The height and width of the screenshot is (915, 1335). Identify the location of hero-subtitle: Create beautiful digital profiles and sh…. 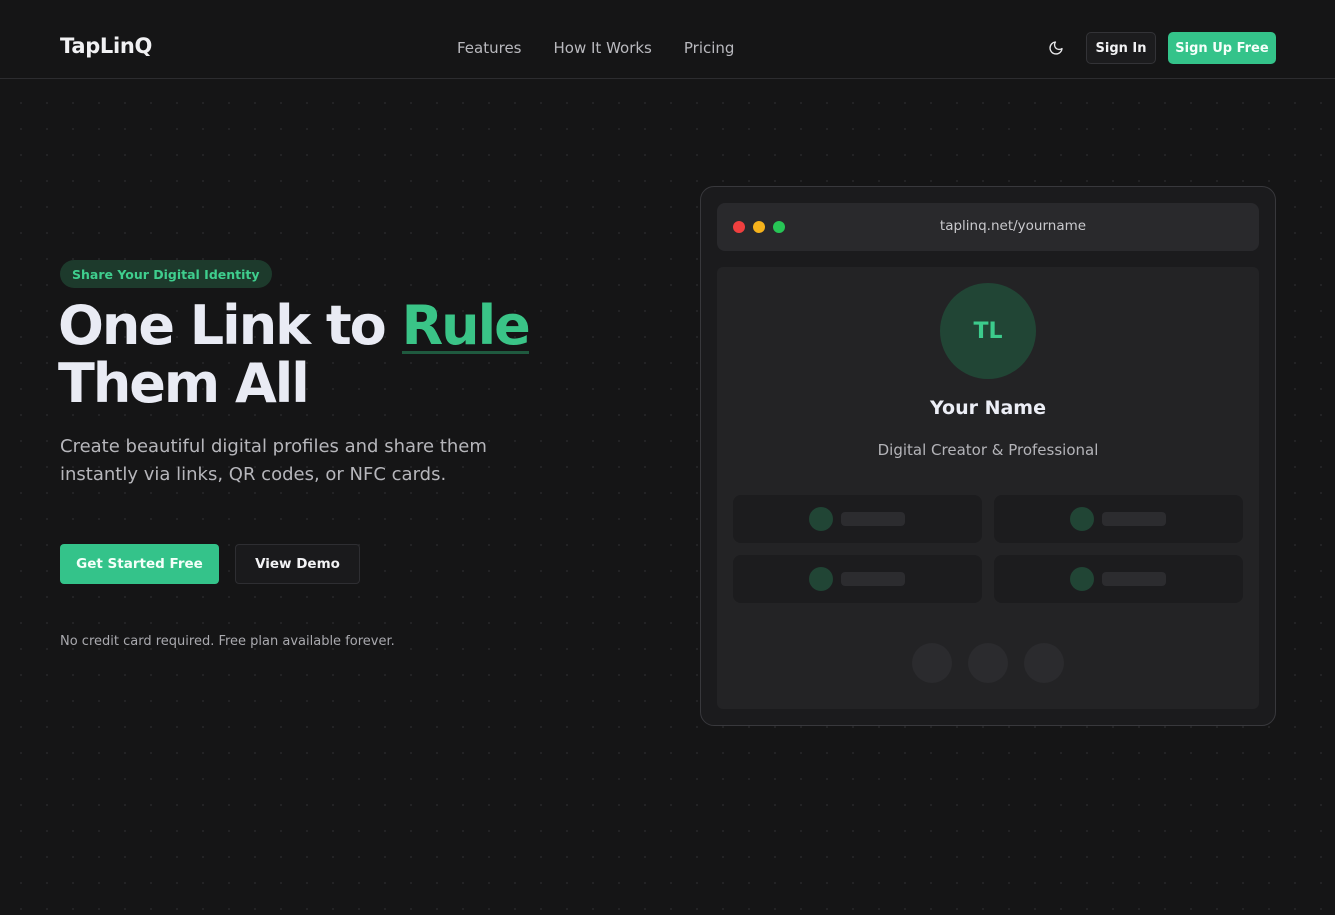
(273, 460).